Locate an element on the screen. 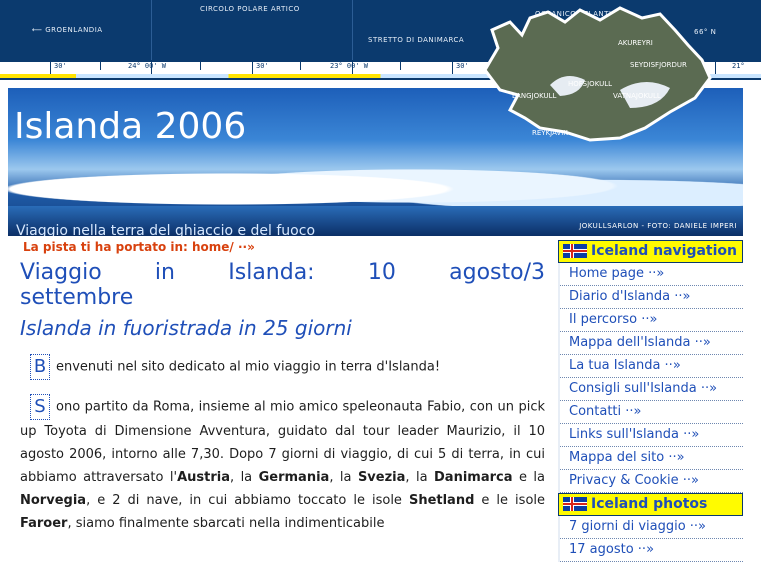  nav-item-links: Links sull'Islanda ··» is located at coordinates (651, 435).